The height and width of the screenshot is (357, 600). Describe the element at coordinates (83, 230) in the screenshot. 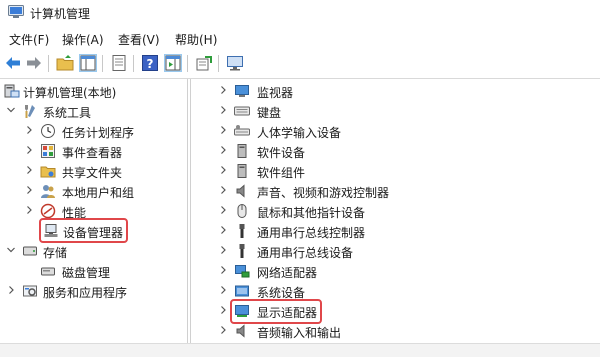

I see `highlight-box` at that location.